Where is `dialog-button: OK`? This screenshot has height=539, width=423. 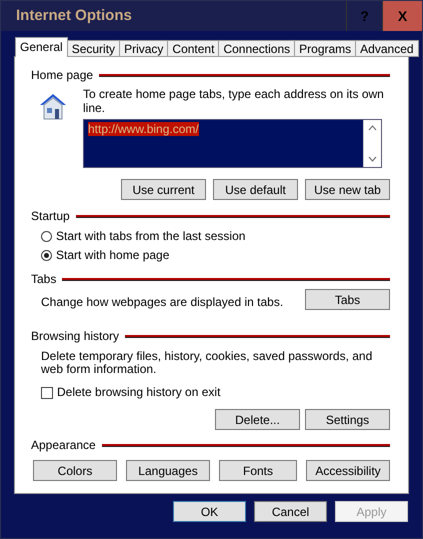 dialog-button: OK is located at coordinates (209, 511).